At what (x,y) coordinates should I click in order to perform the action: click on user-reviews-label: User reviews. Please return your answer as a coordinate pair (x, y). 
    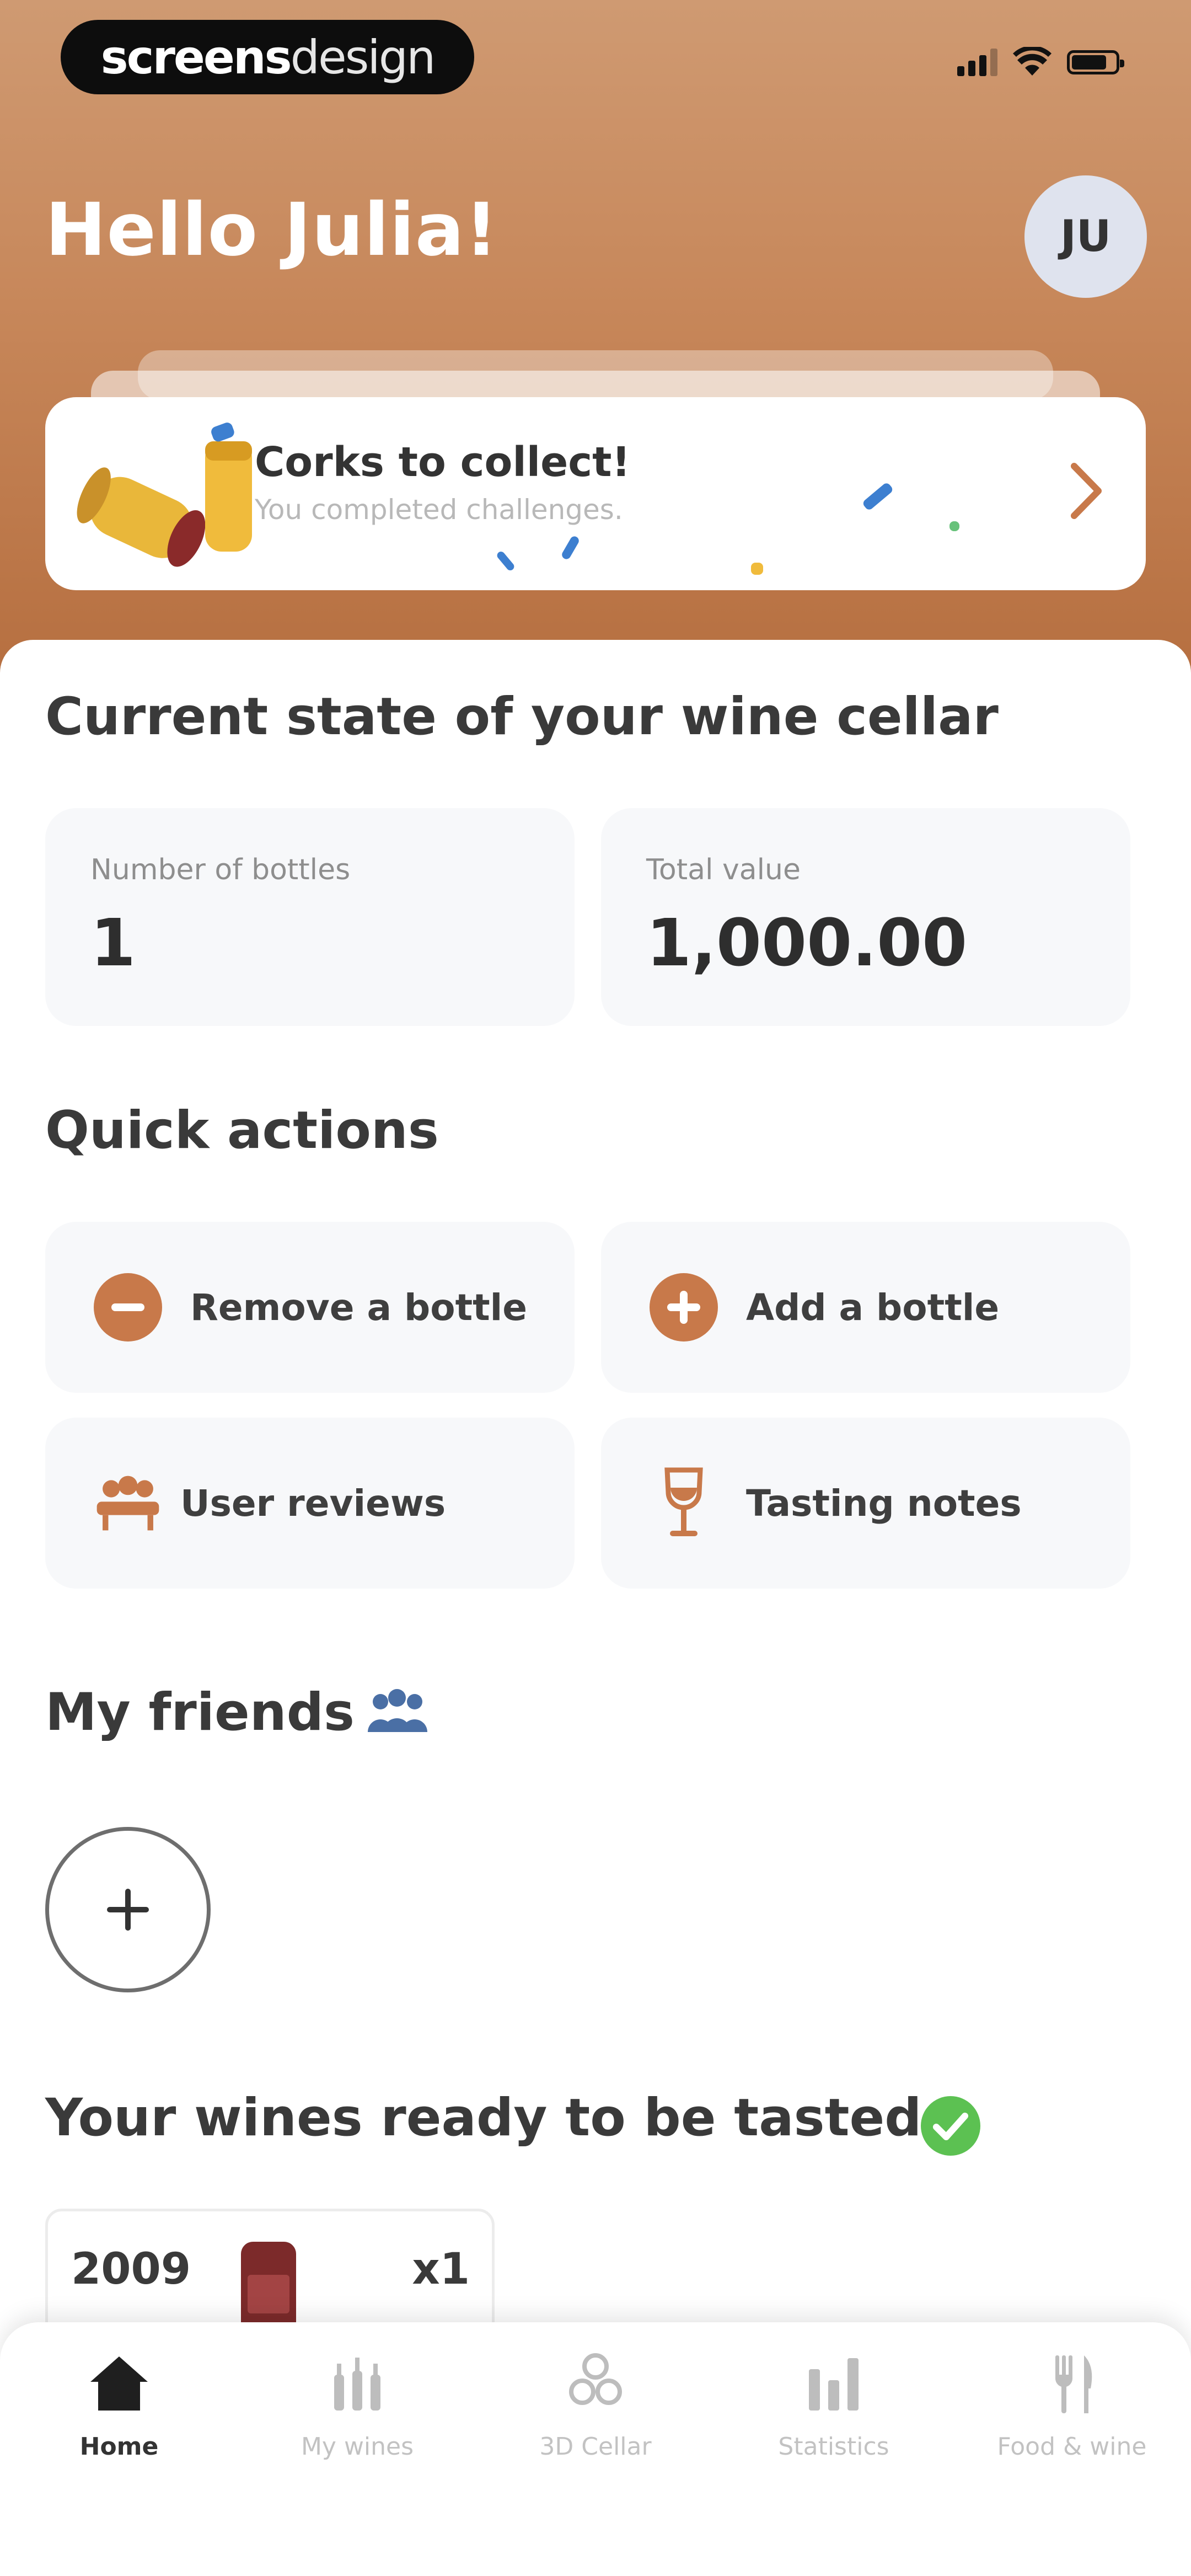
    Looking at the image, I should click on (313, 1503).